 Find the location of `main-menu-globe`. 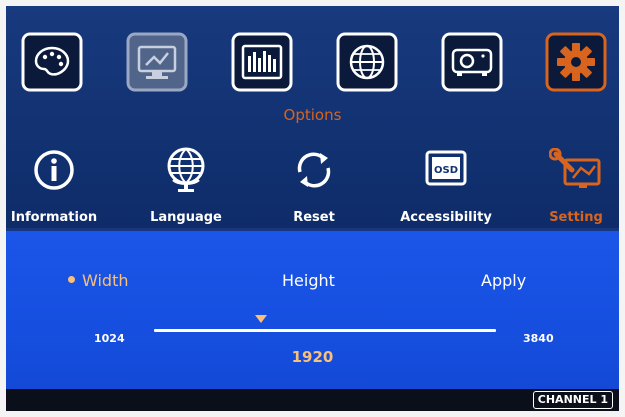

main-menu-globe is located at coordinates (367, 62).